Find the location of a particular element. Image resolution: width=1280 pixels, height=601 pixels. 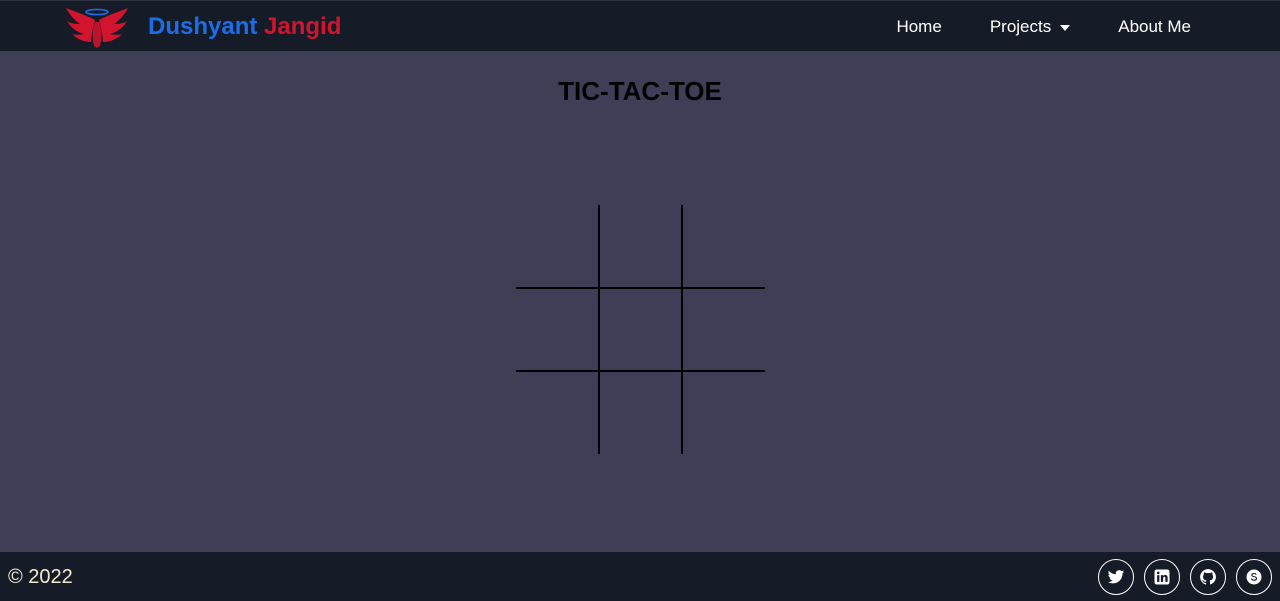

social-links is located at coordinates (1185, 577).